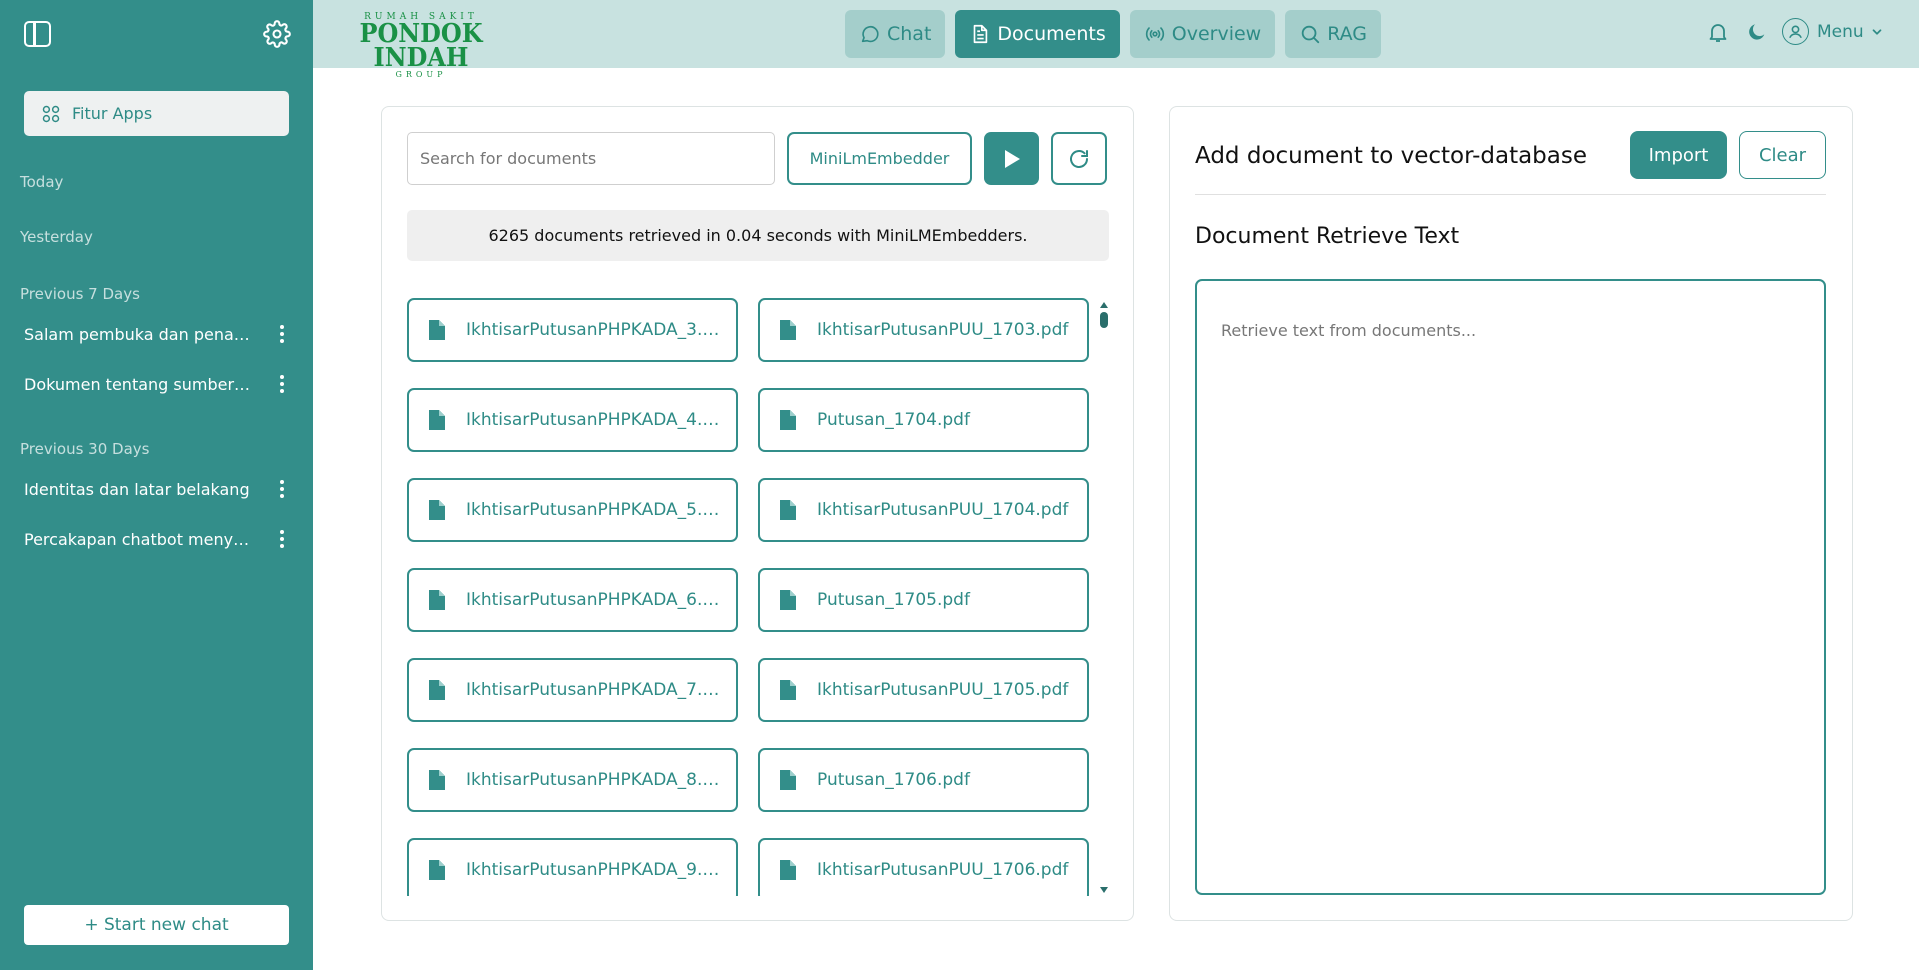  What do you see at coordinates (1347, 34) in the screenshot?
I see `nav-rag-label: RAG` at bounding box center [1347, 34].